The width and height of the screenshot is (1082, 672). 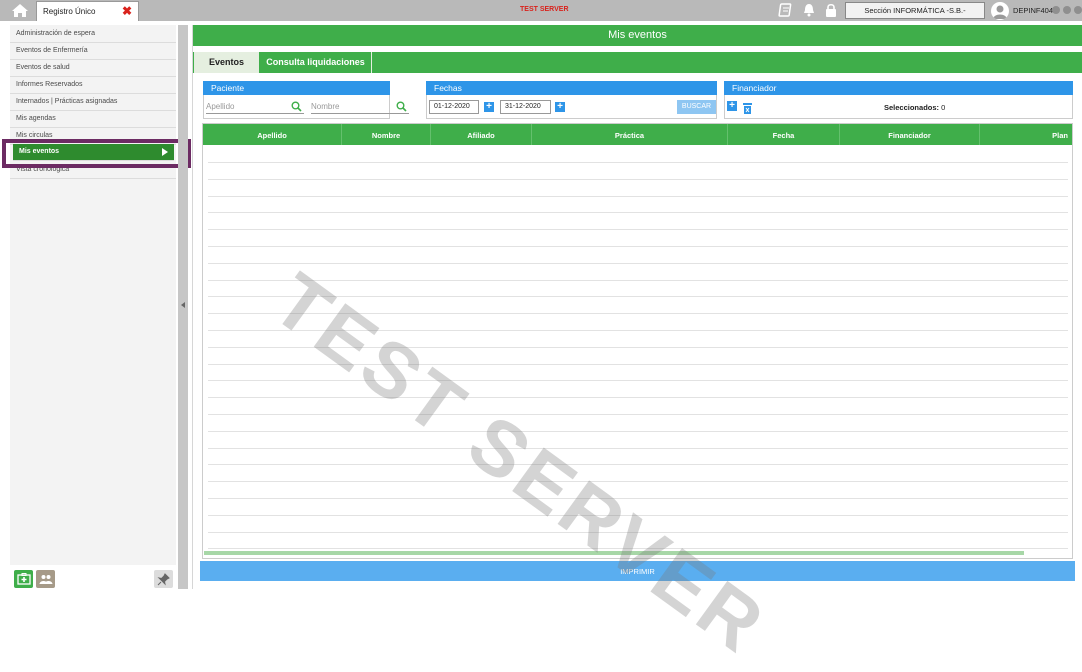 I want to click on group-icon, so click(x=45, y=579).